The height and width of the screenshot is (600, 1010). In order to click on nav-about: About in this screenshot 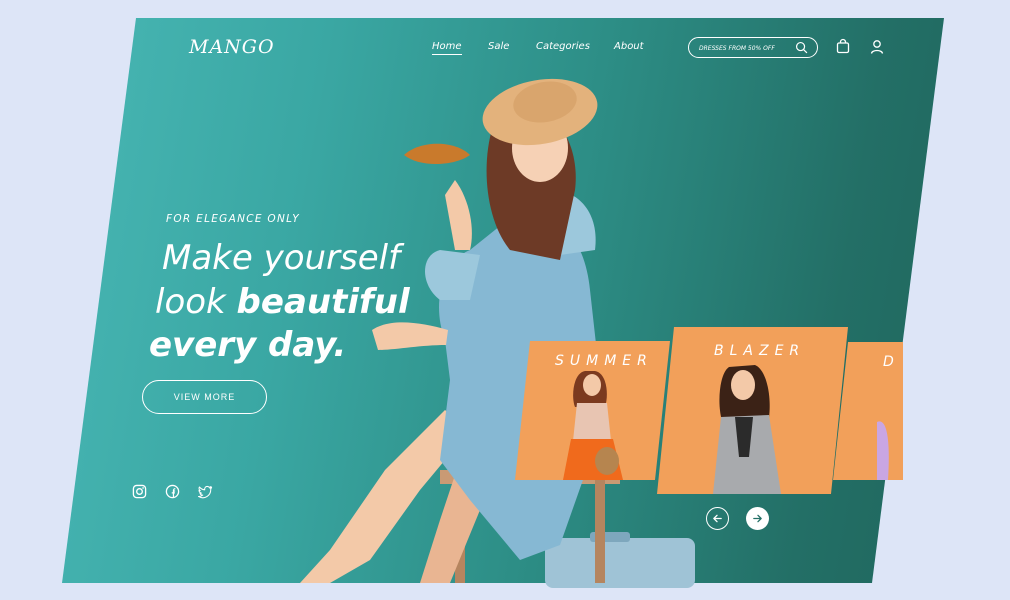, I will do `click(629, 46)`.